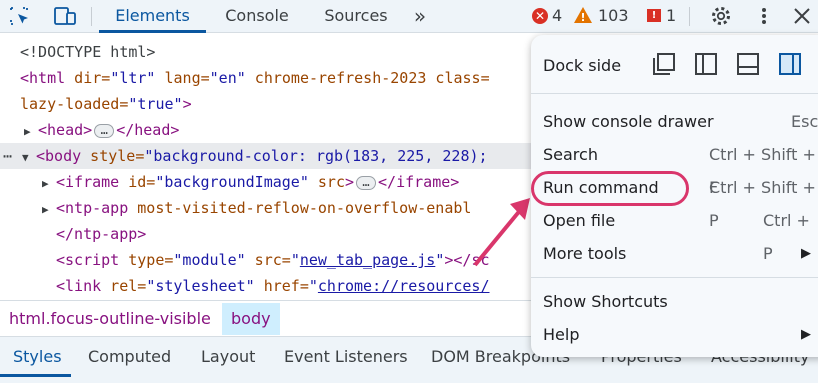 The image size is (818, 383). I want to click on more-tabs-button: », so click(420, 16).